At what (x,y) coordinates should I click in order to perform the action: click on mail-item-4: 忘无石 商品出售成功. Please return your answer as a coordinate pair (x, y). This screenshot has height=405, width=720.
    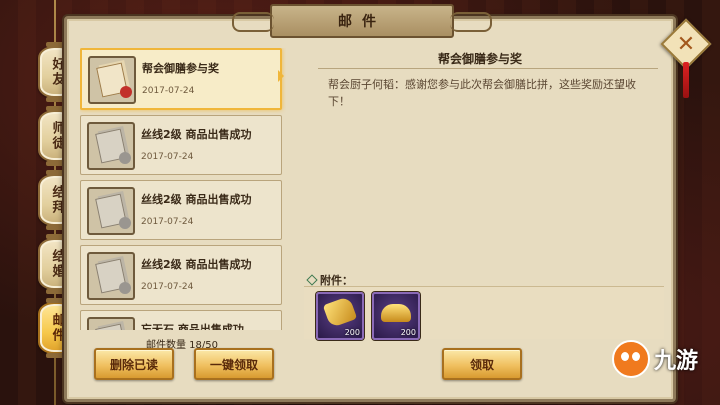
    Looking at the image, I should click on (181, 320).